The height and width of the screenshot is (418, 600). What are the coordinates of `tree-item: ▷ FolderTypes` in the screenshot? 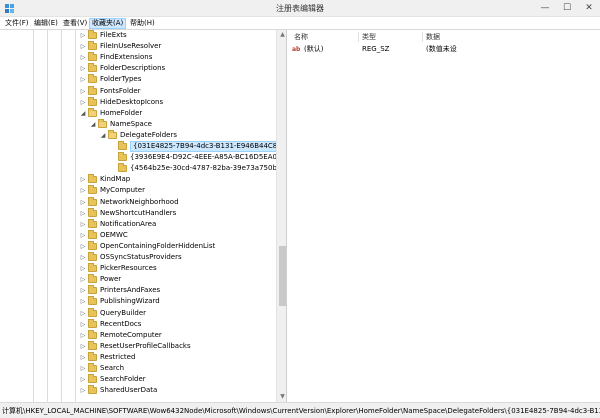 It's located at (138, 79).